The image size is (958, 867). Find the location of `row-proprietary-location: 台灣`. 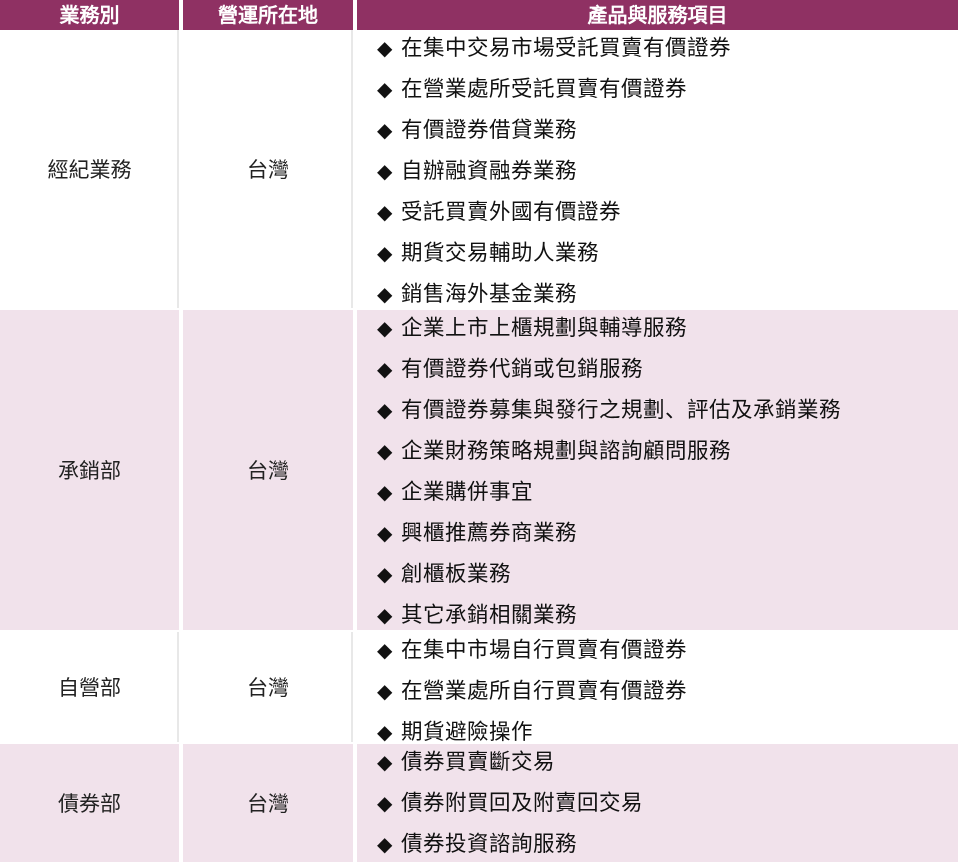

row-proprietary-location: 台灣 is located at coordinates (268, 688).